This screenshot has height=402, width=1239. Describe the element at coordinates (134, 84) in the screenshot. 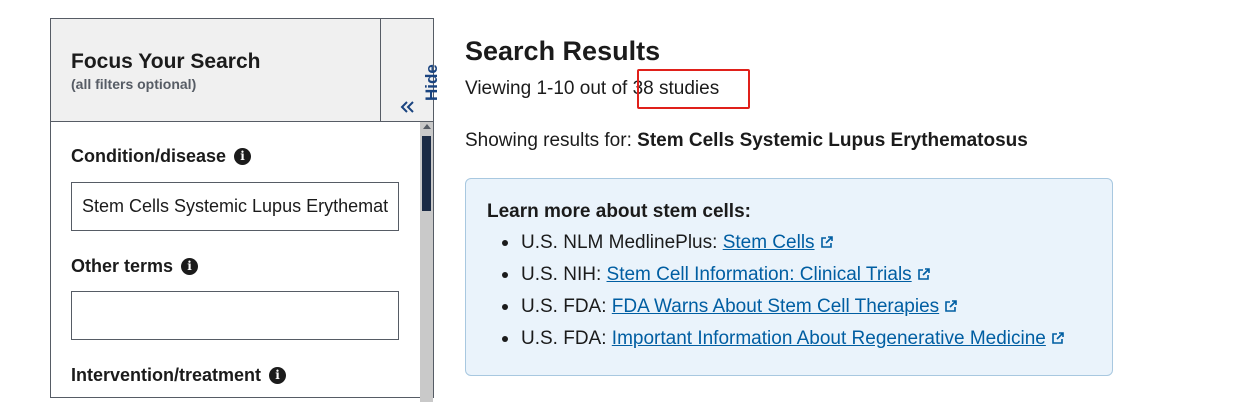

I see `sidebar-subtitle: (all filters optional)` at that location.